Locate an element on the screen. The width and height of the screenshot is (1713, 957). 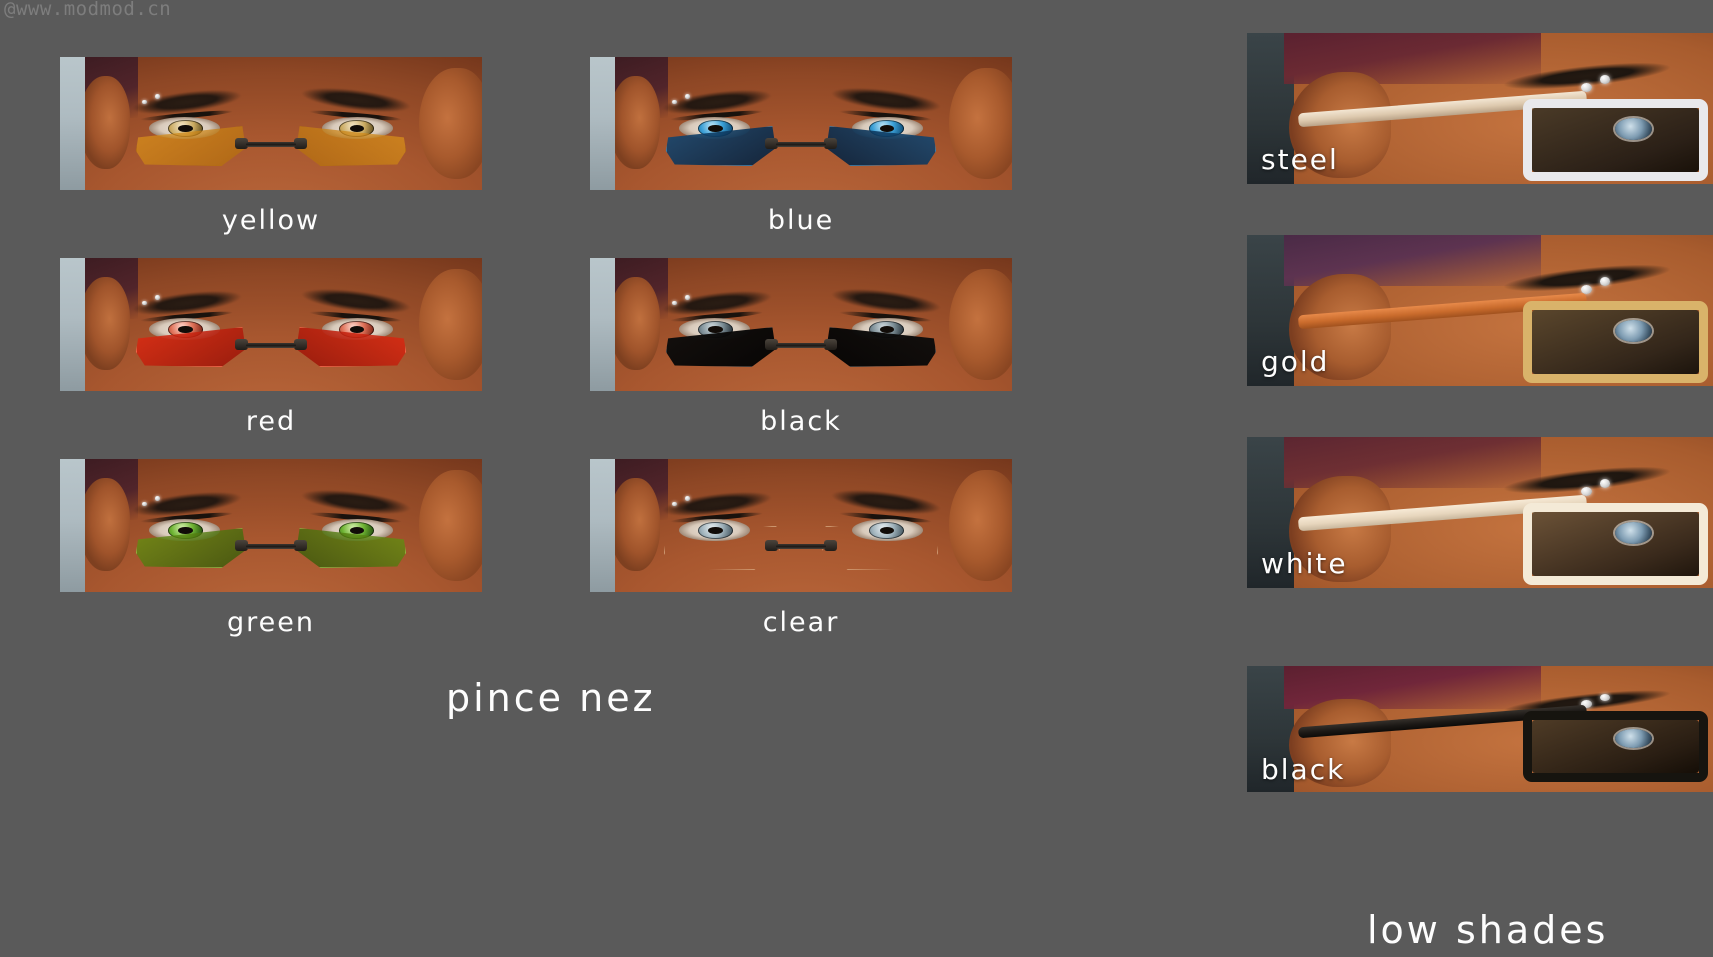
swatch-card-clear: clear is located at coordinates (801, 548).